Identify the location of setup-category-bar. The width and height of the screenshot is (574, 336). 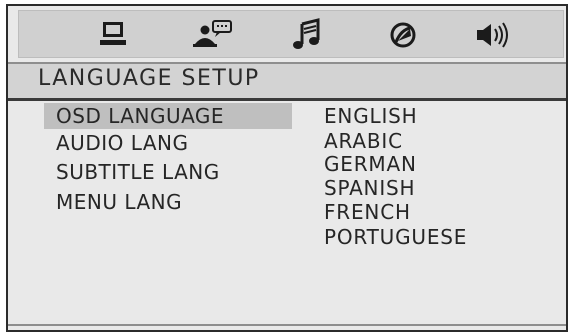
(291, 34).